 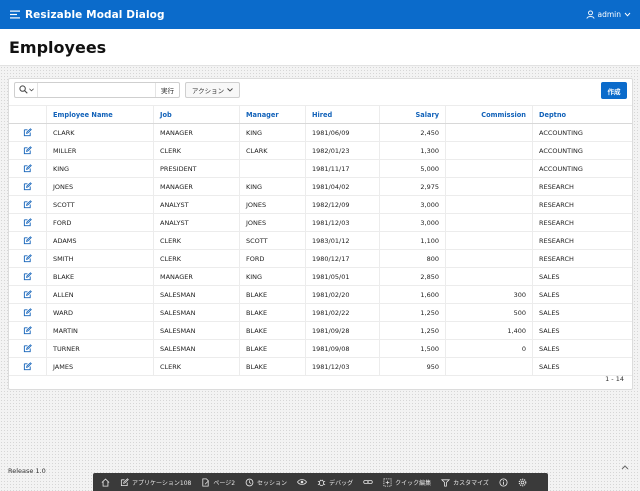 What do you see at coordinates (273, 258) in the screenshot?
I see `cell-manager: FORD` at bounding box center [273, 258].